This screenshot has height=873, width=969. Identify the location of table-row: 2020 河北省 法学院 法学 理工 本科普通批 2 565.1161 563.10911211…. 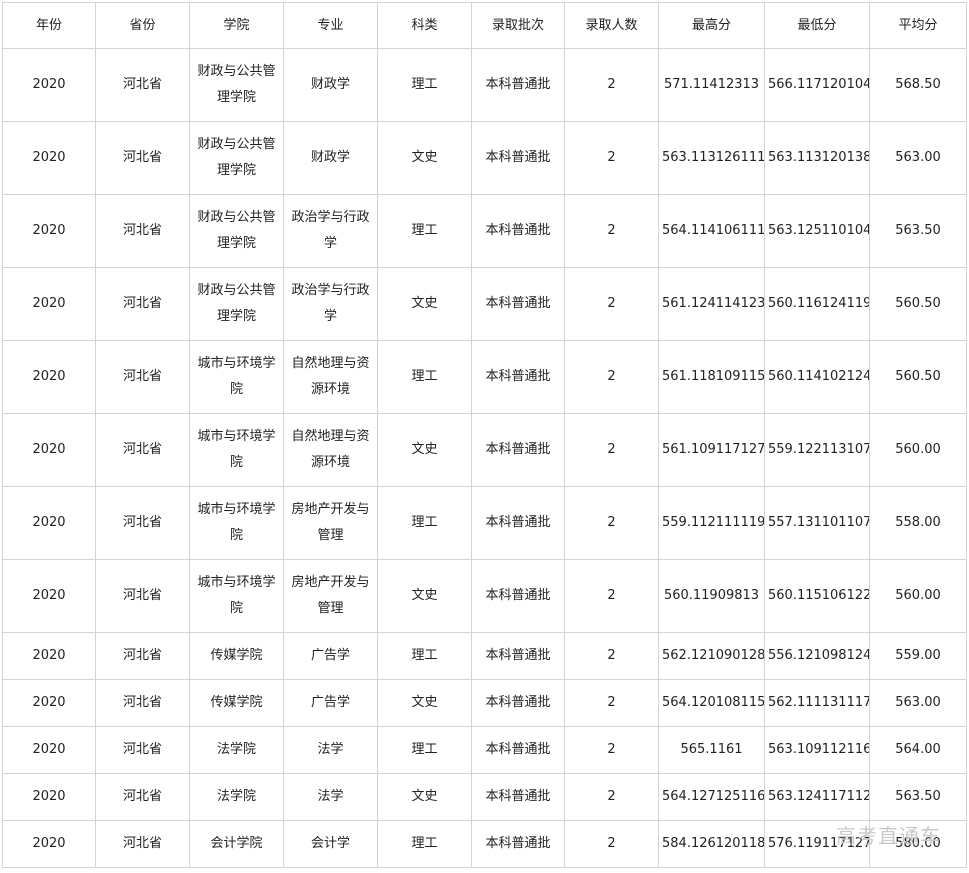
(484, 750).